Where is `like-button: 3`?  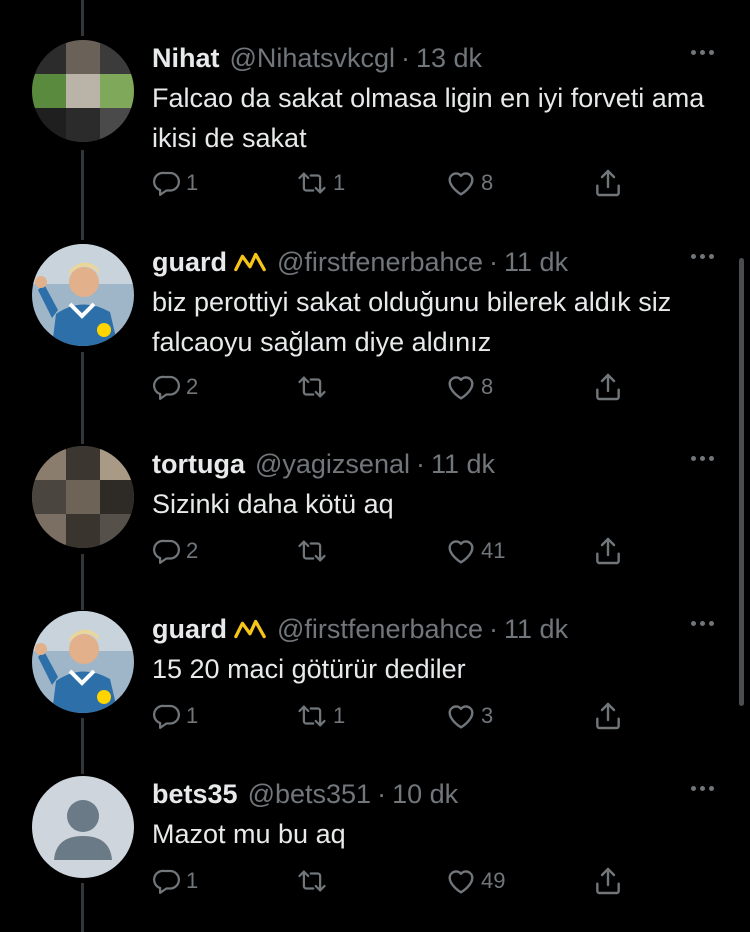
like-button: 3 is located at coordinates (469, 716).